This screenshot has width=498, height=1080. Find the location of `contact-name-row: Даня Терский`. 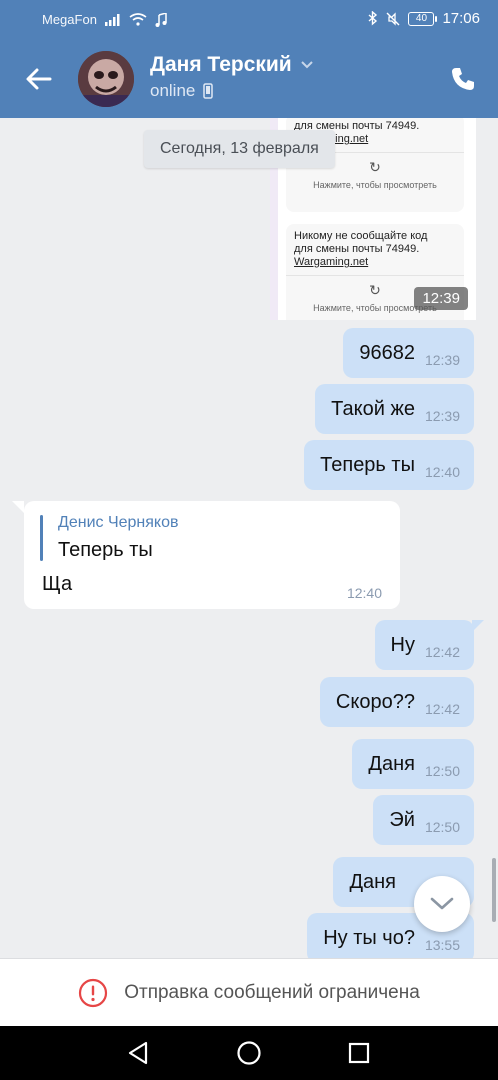

contact-name-row: Даня Терский is located at coordinates (232, 65).